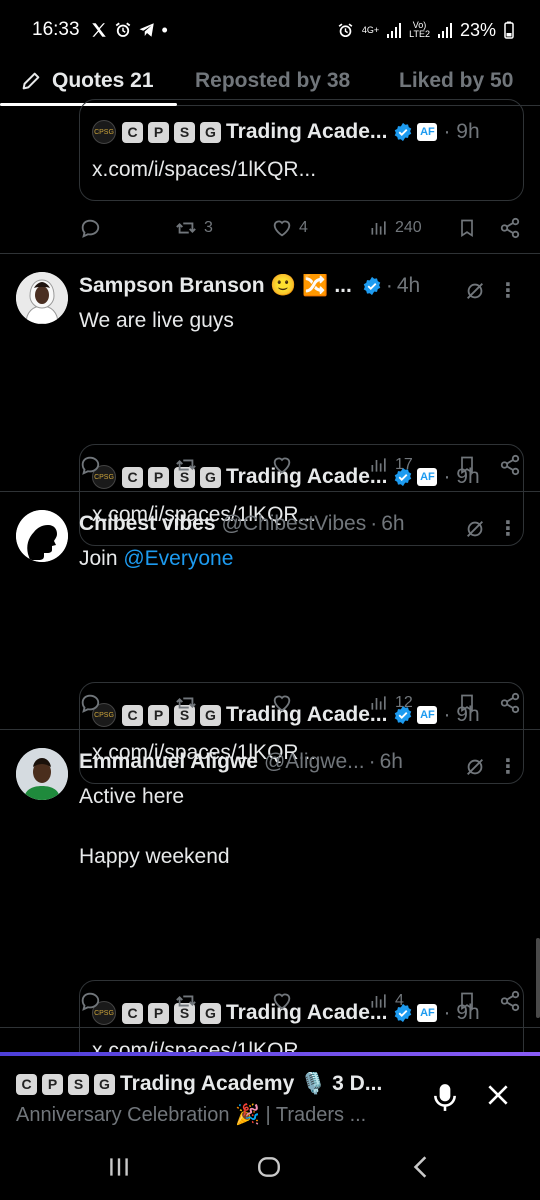  I want to click on home-icon, so click(269, 1167).